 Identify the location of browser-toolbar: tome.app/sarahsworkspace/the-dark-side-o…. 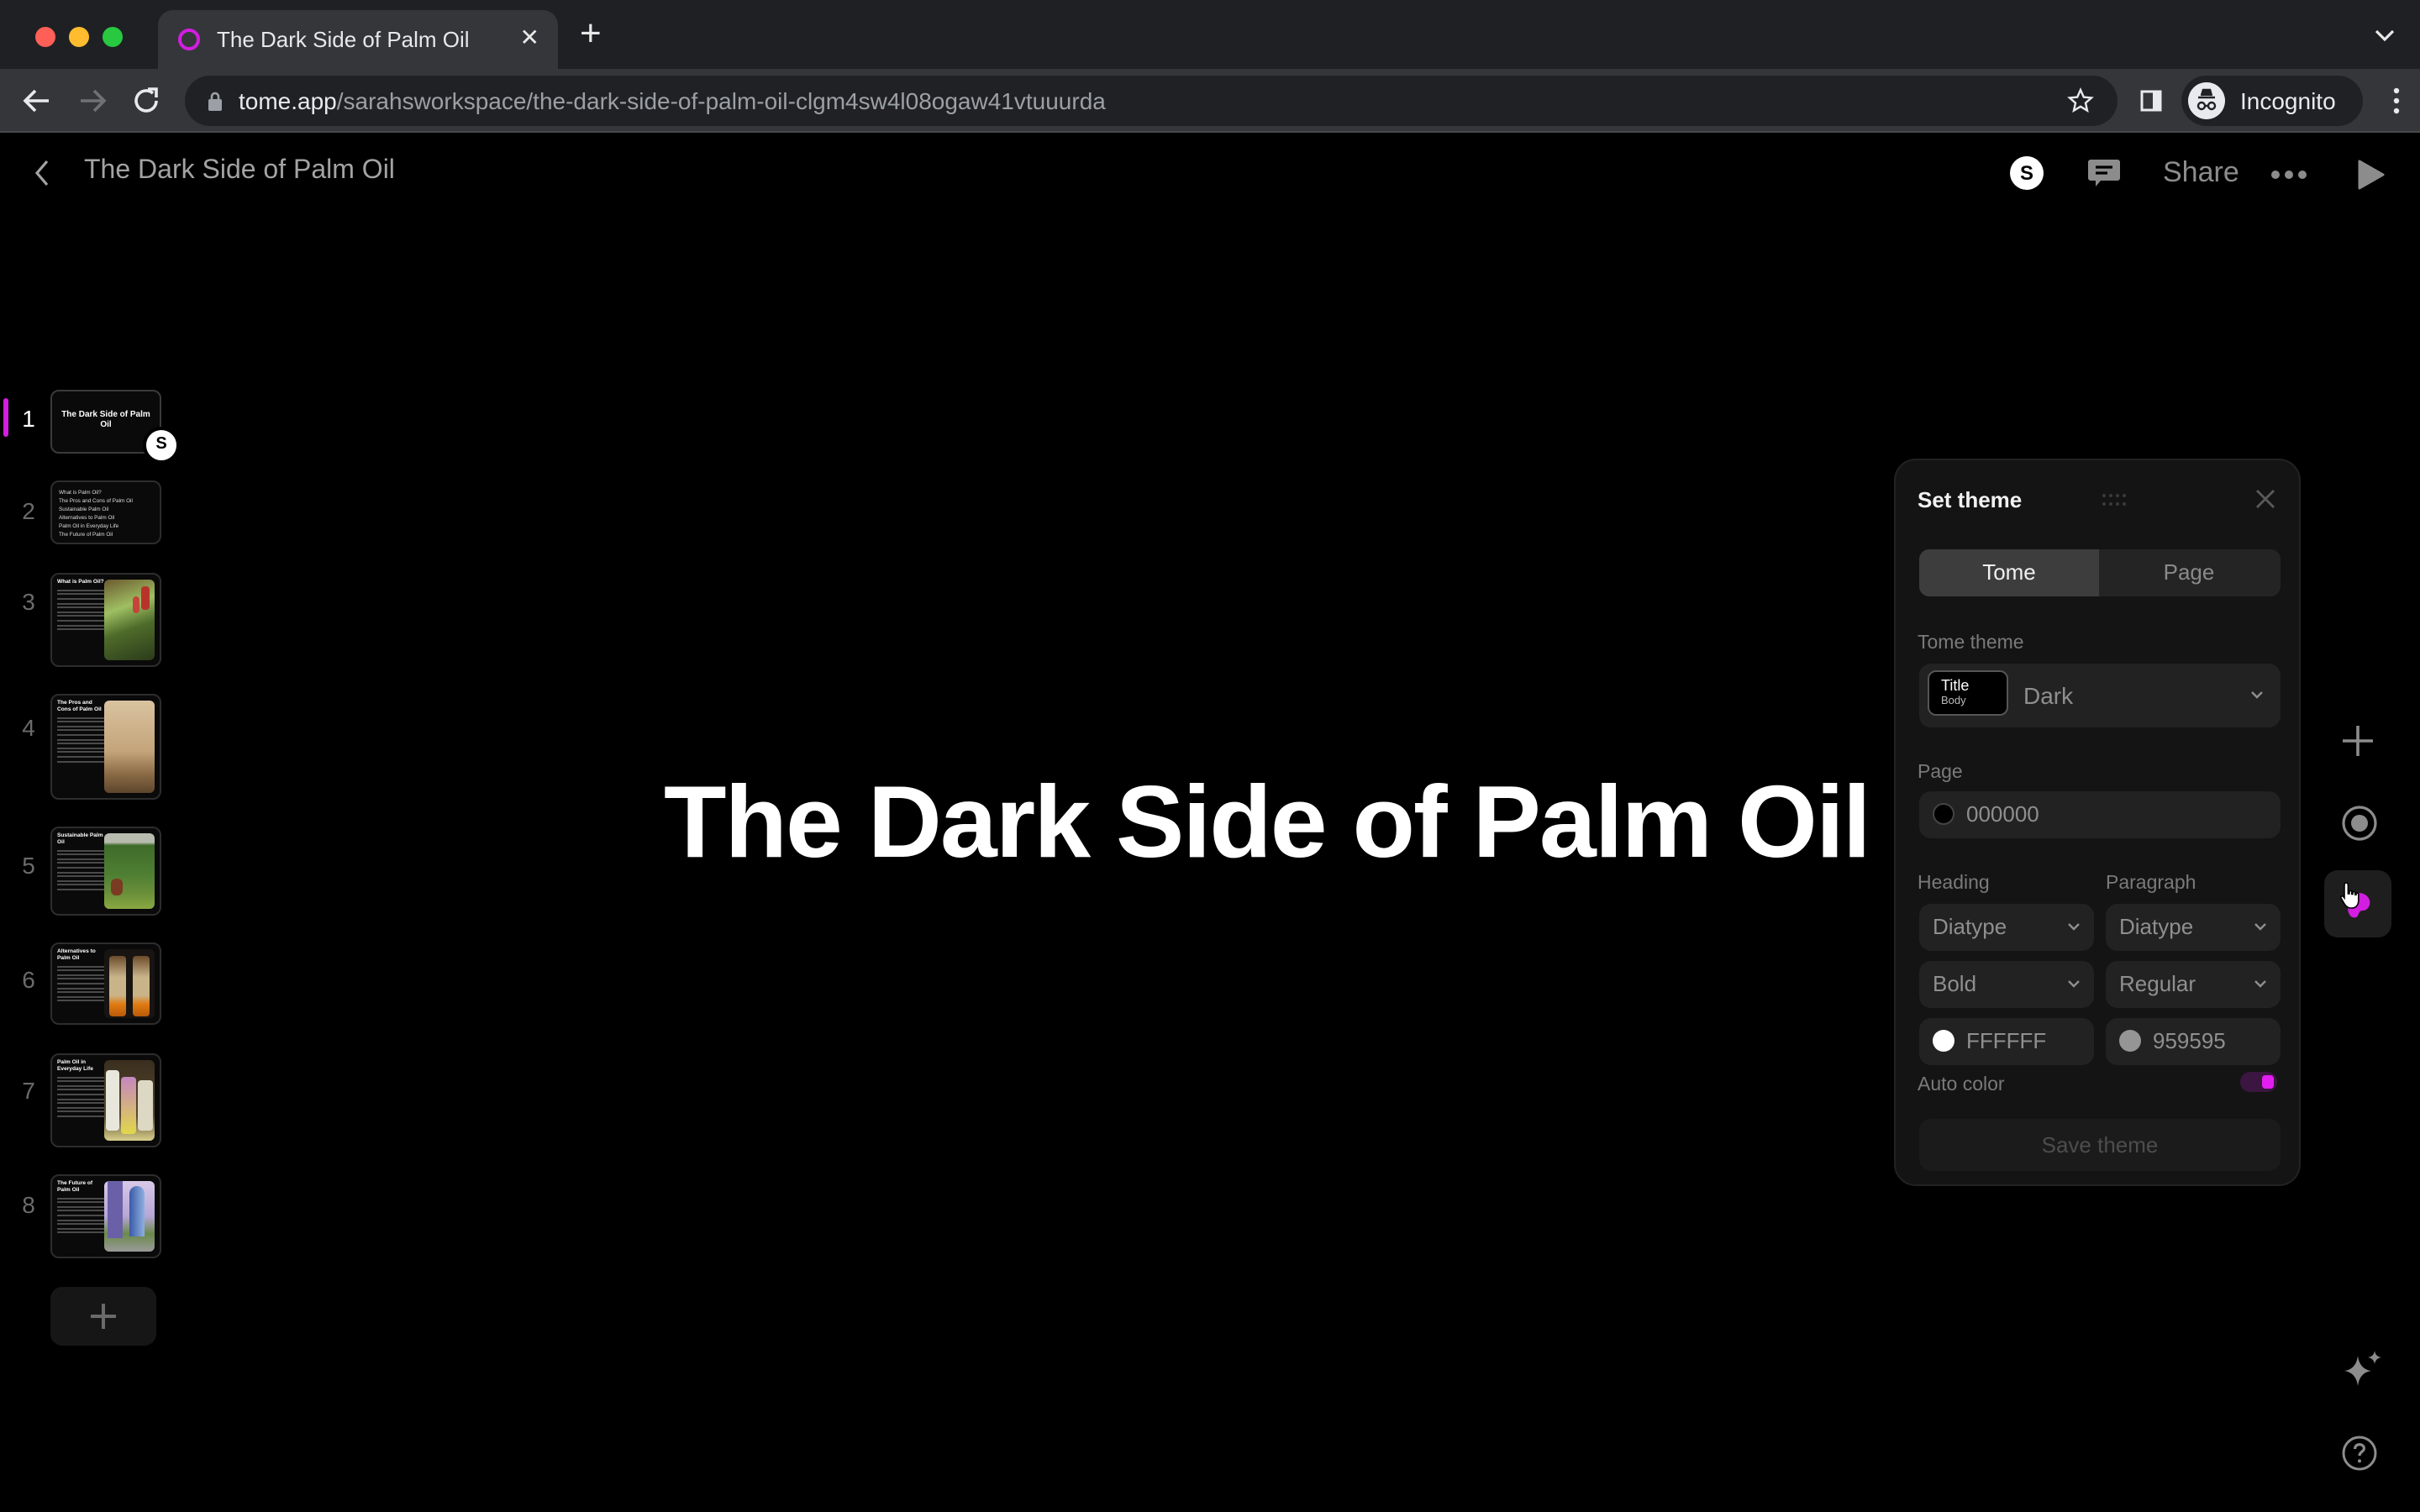
(1210, 101).